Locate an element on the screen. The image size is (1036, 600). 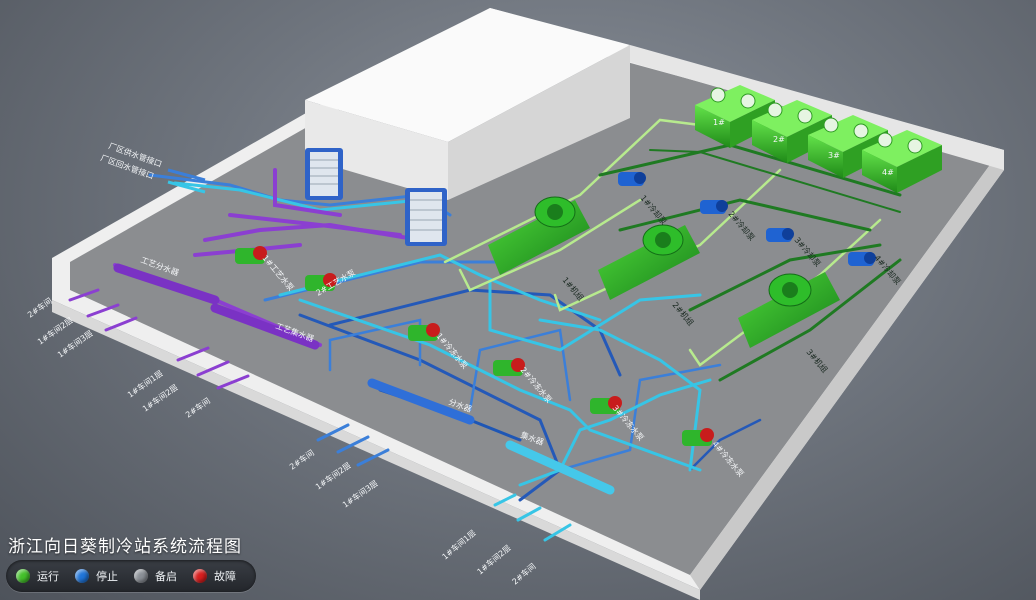
legend-stopped: 停止 is located at coordinates (96, 576).